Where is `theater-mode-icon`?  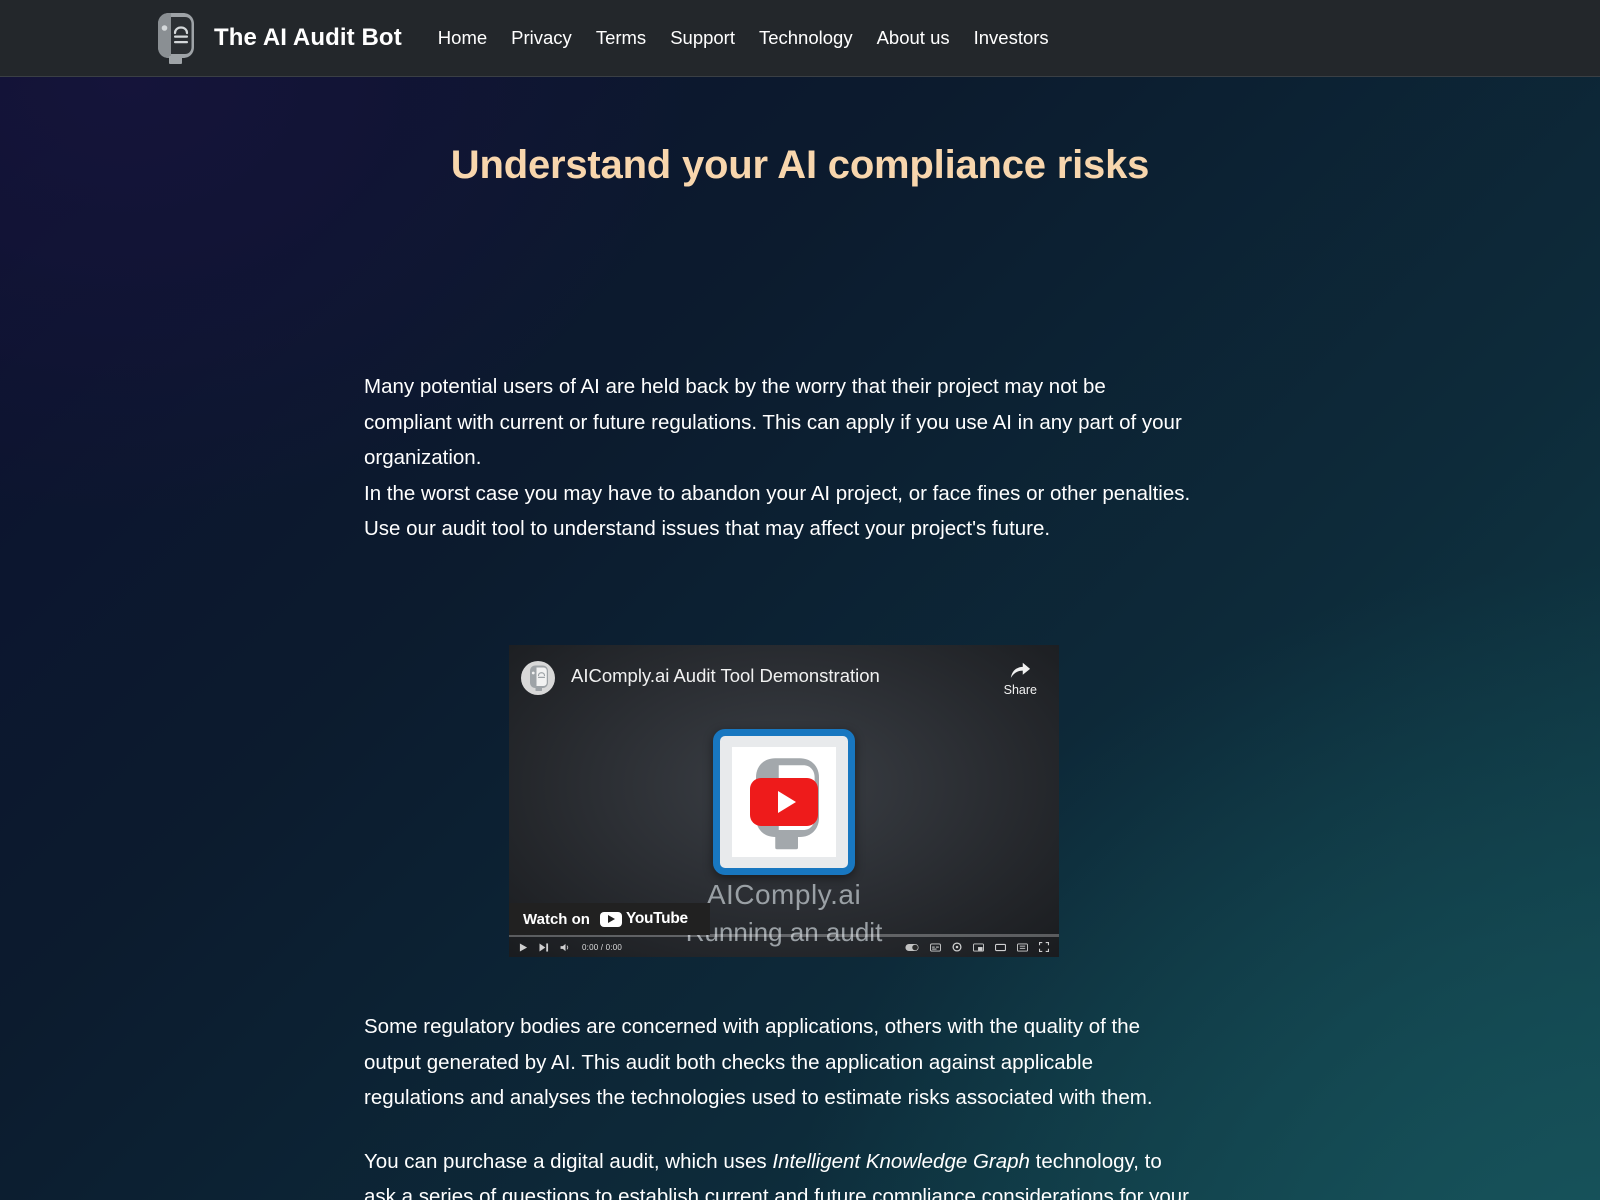 theater-mode-icon is located at coordinates (1000, 947).